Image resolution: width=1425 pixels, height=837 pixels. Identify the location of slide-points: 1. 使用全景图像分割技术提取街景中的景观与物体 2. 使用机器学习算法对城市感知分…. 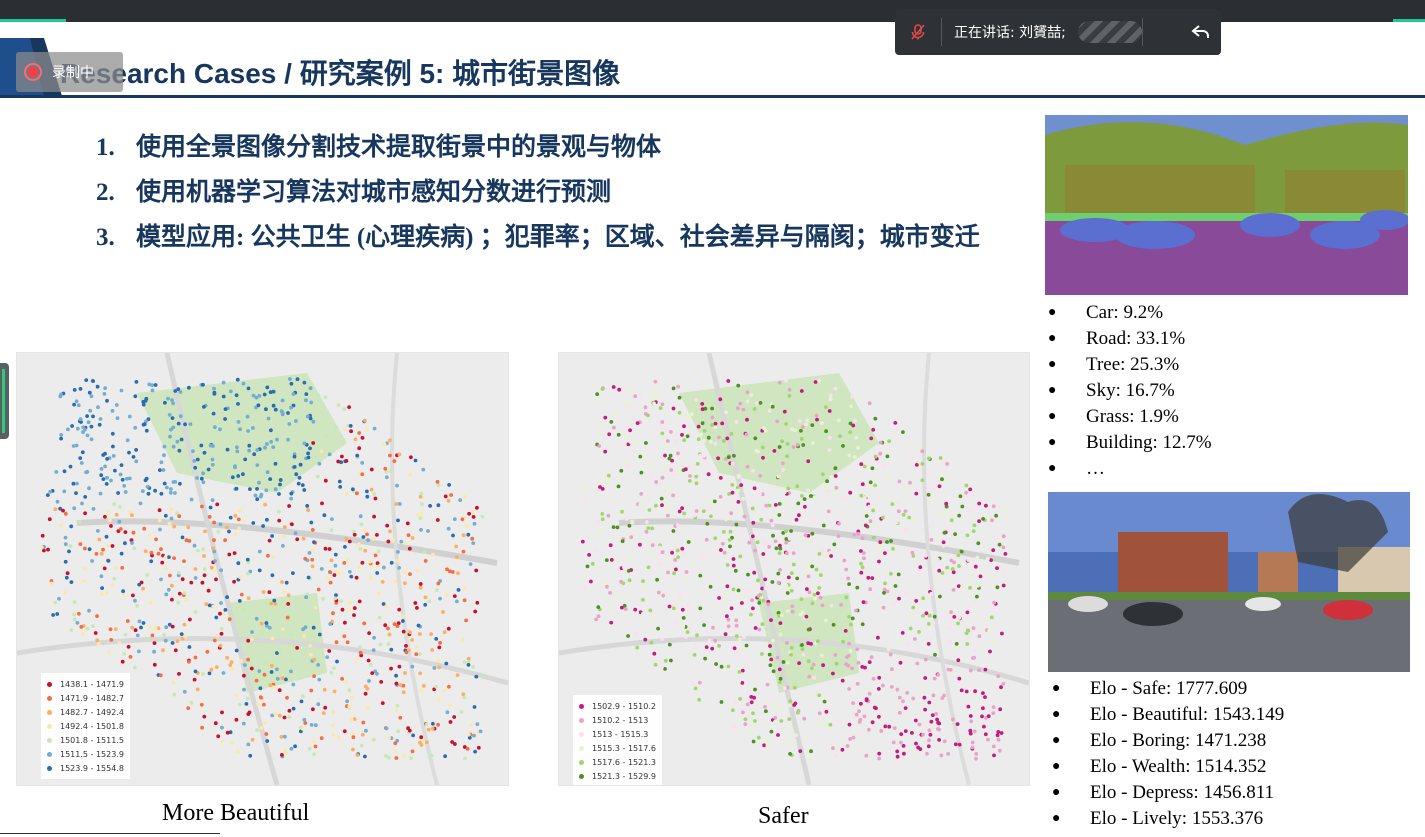
(538, 197).